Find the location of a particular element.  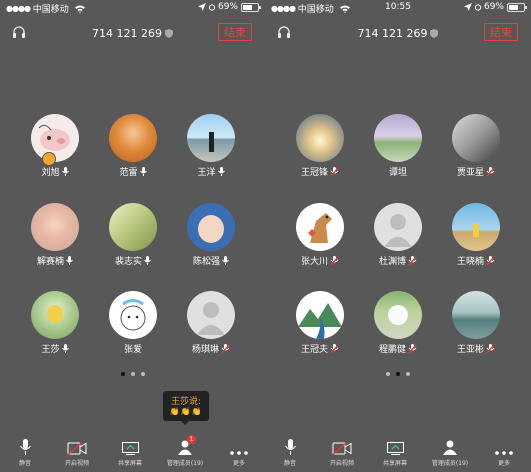

participant-tile: 陈松强 is located at coordinates (211, 235).